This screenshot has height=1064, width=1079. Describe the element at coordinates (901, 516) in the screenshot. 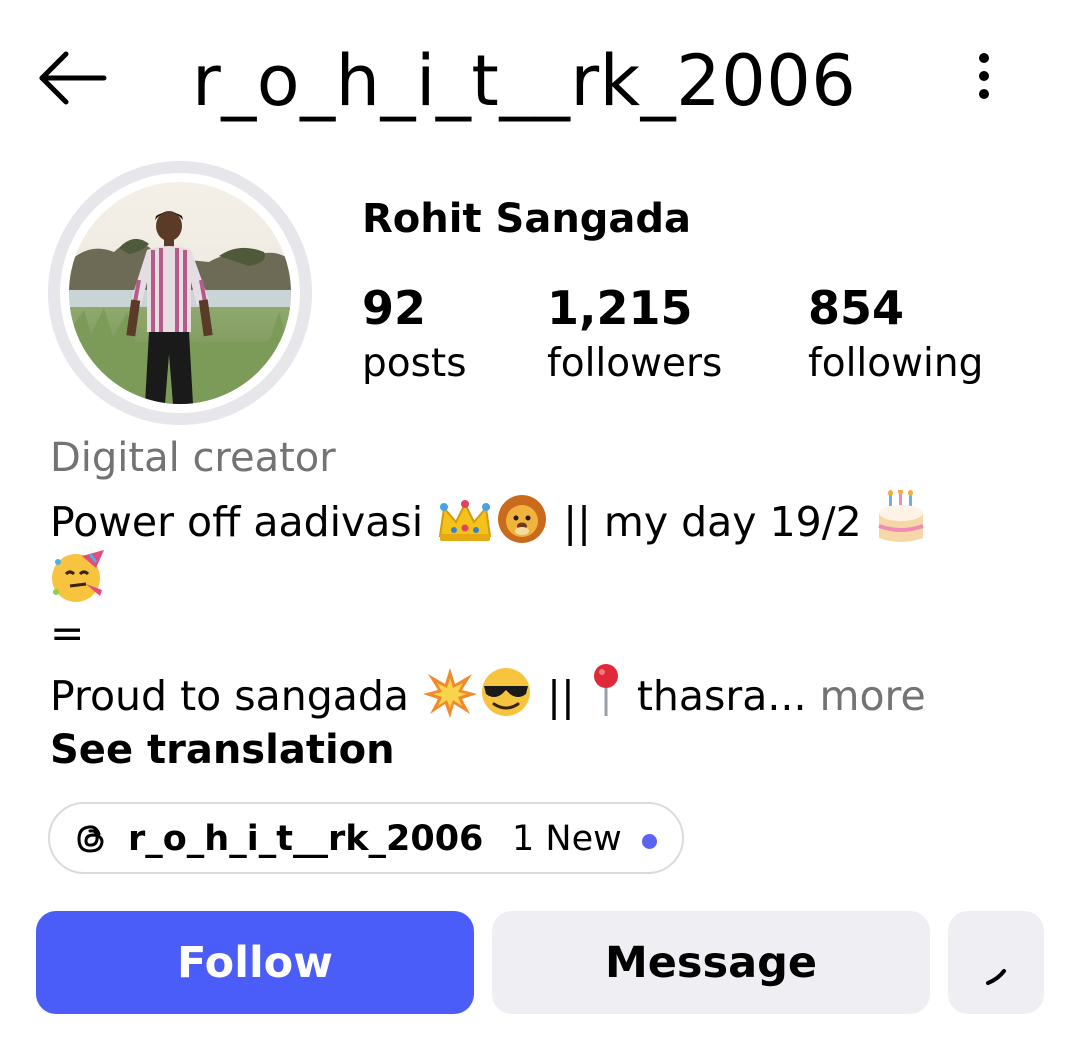

I see `birthday-cake-icon` at that location.